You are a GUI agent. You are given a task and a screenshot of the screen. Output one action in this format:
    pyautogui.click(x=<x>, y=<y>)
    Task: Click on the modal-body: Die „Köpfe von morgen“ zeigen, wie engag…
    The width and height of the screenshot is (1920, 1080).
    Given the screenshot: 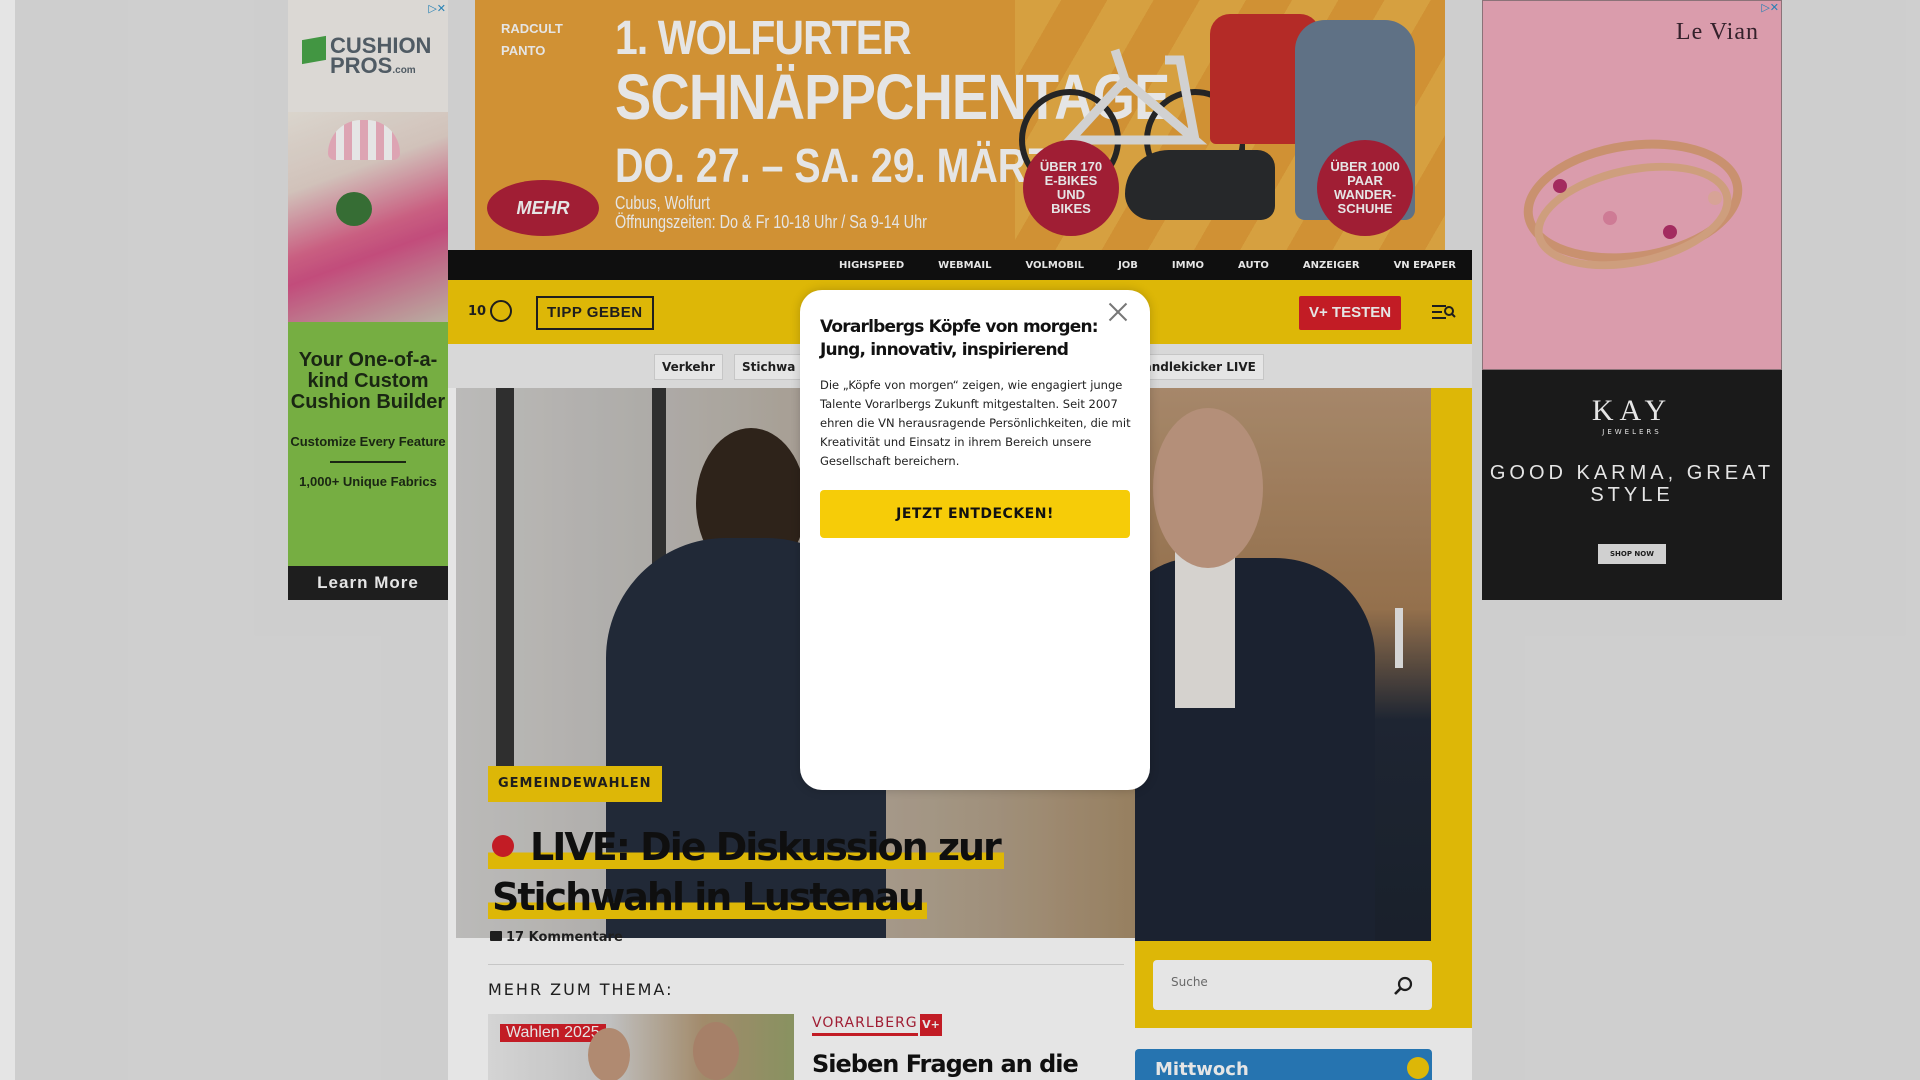 What is the action you would take?
    pyautogui.click(x=975, y=423)
    